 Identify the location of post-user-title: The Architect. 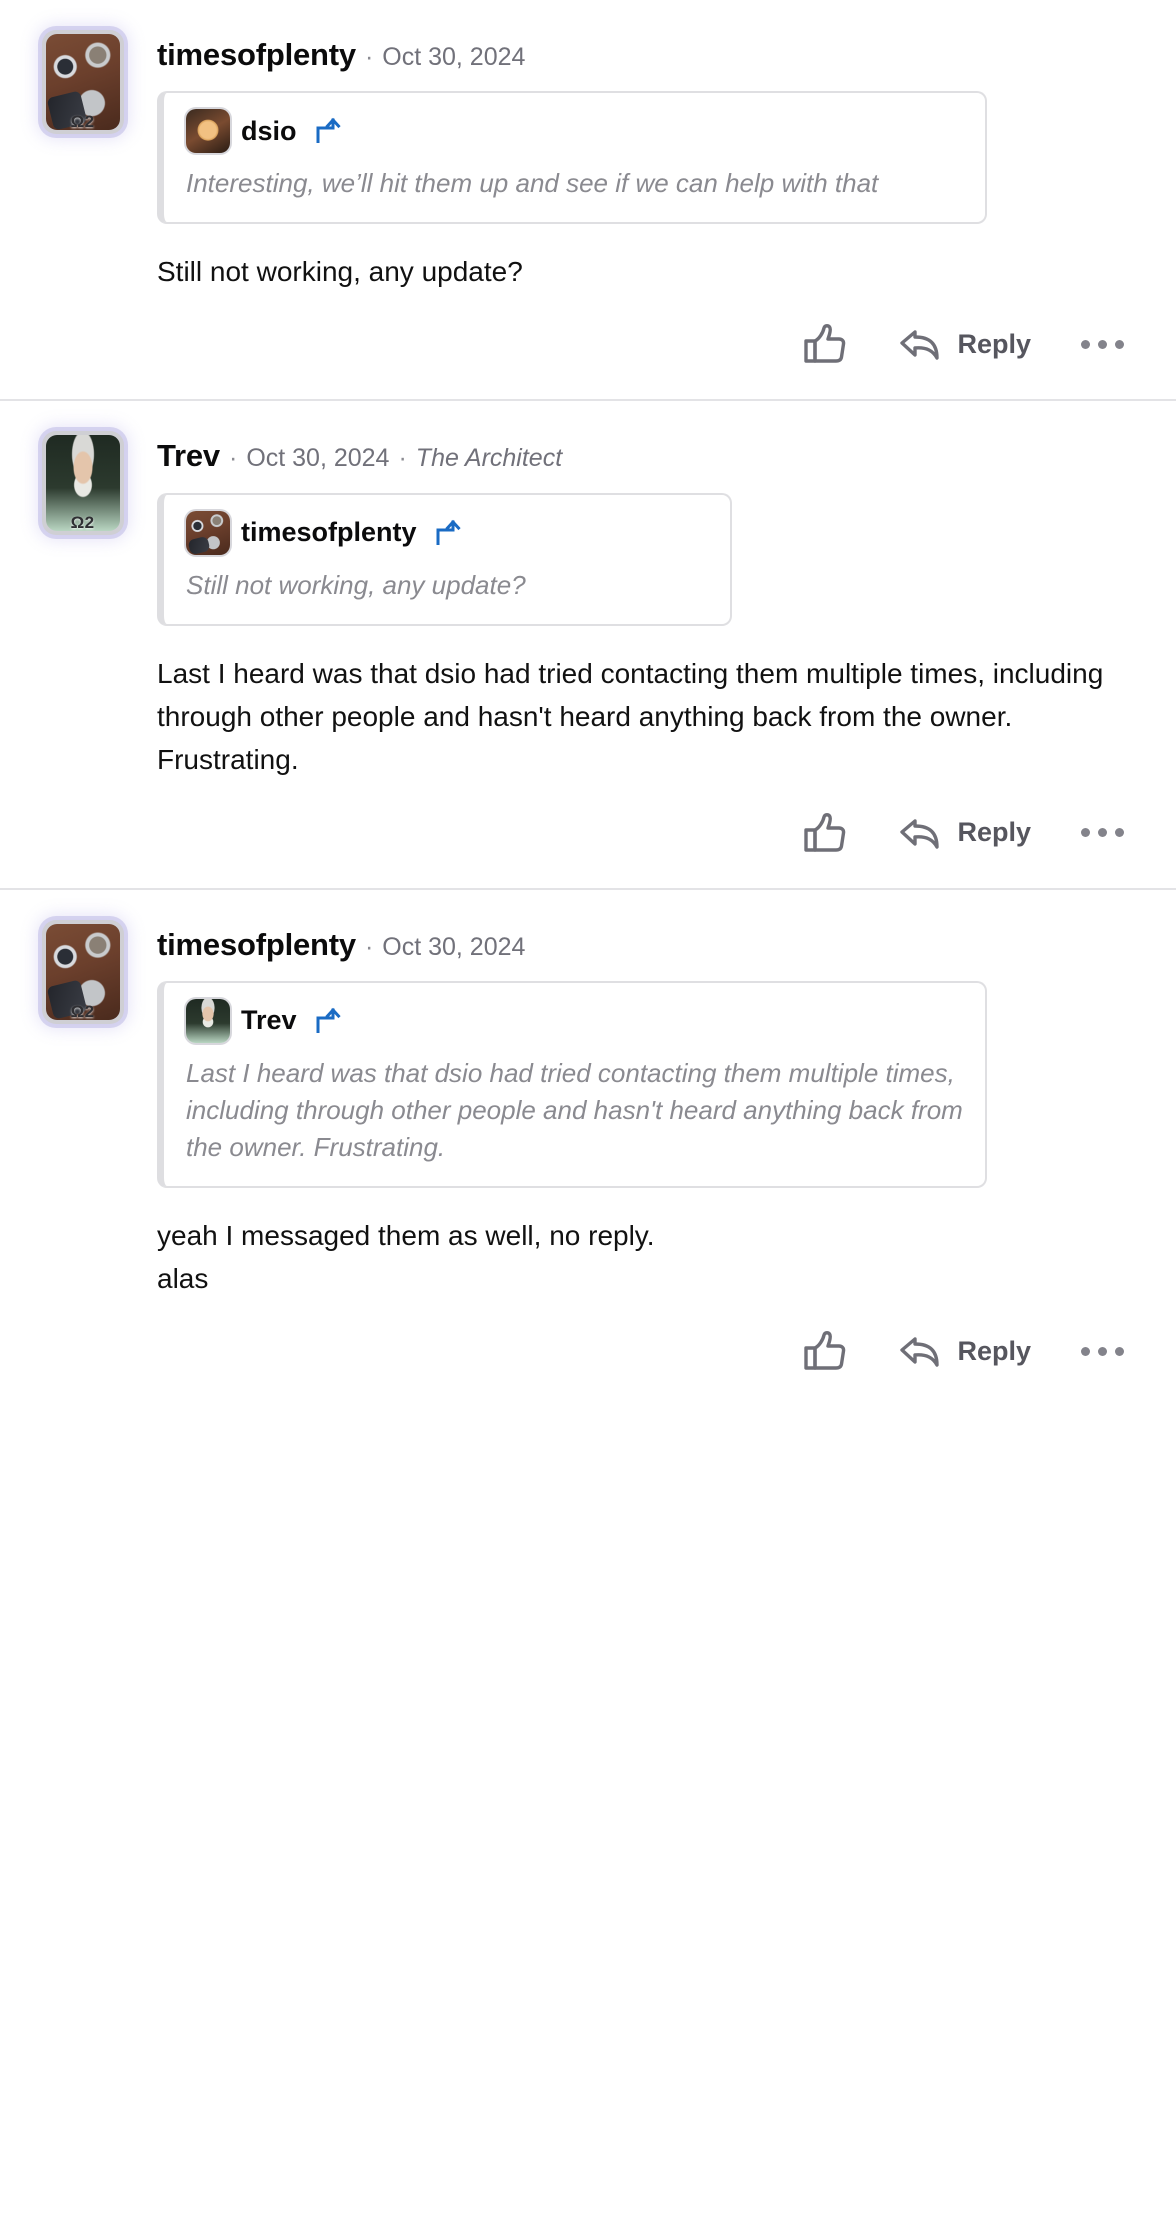
(489, 458).